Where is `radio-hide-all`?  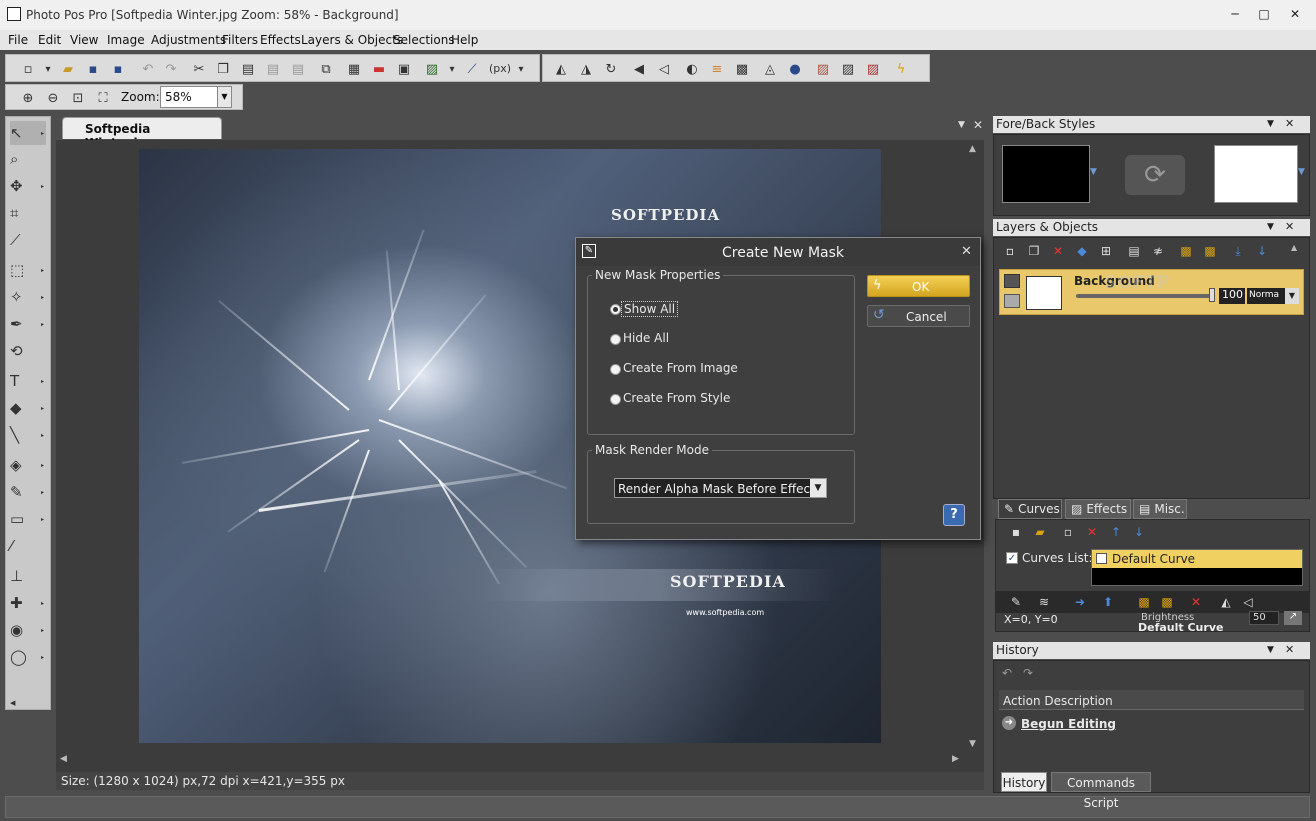 radio-hide-all is located at coordinates (615, 339).